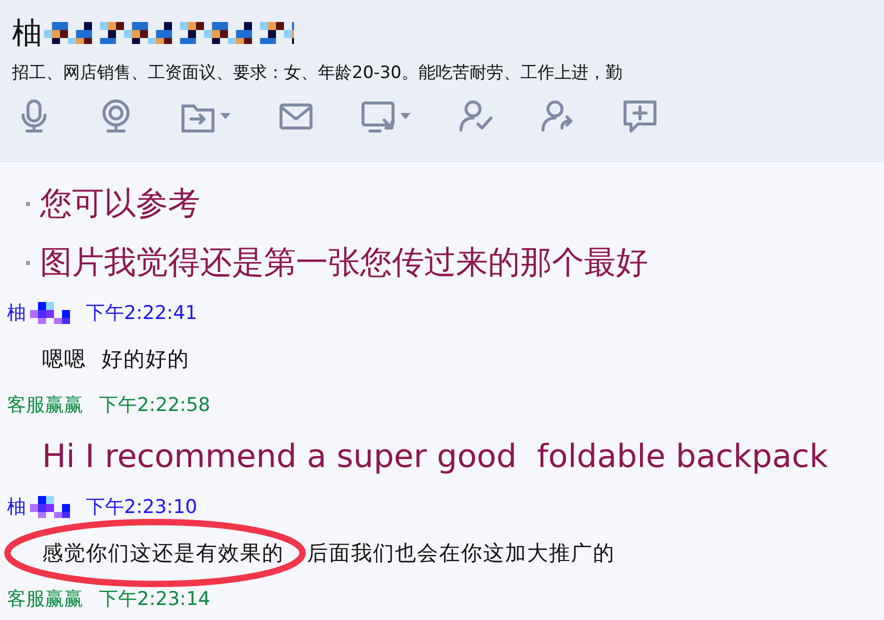 The image size is (884, 620). What do you see at coordinates (435, 456) in the screenshot?
I see `message-text: Hi I recommend a super good foldable backpack` at bounding box center [435, 456].